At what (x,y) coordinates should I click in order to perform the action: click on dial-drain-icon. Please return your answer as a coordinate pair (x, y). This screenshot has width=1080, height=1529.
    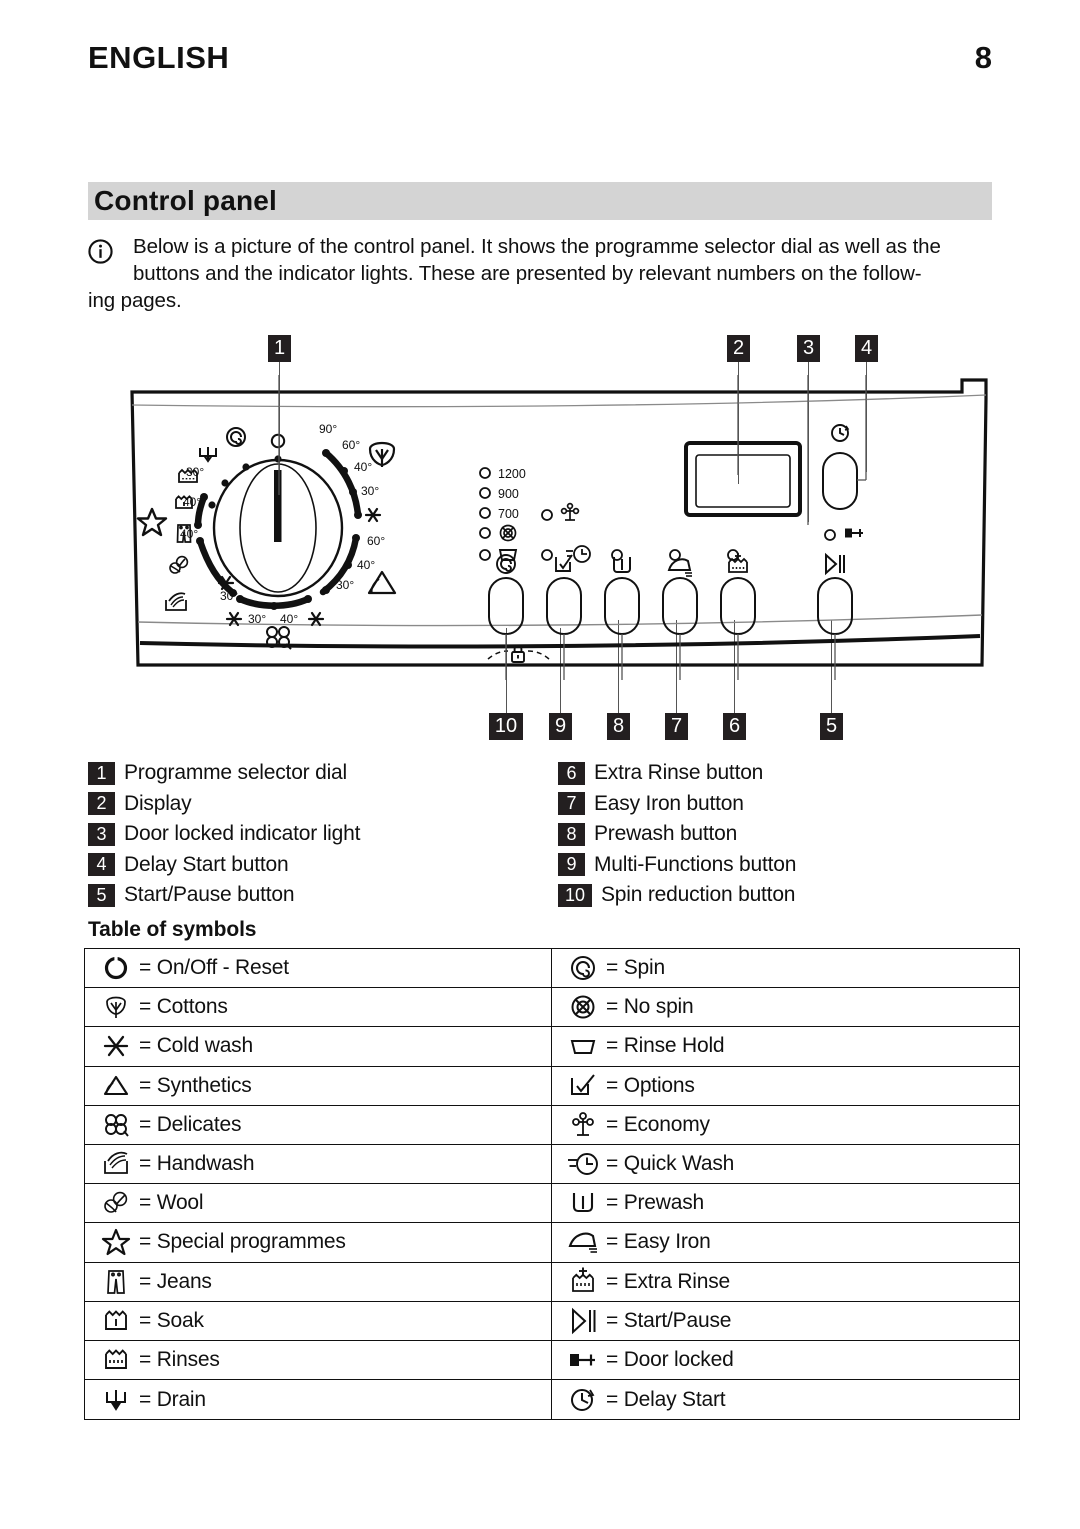
    Looking at the image, I should click on (208, 455).